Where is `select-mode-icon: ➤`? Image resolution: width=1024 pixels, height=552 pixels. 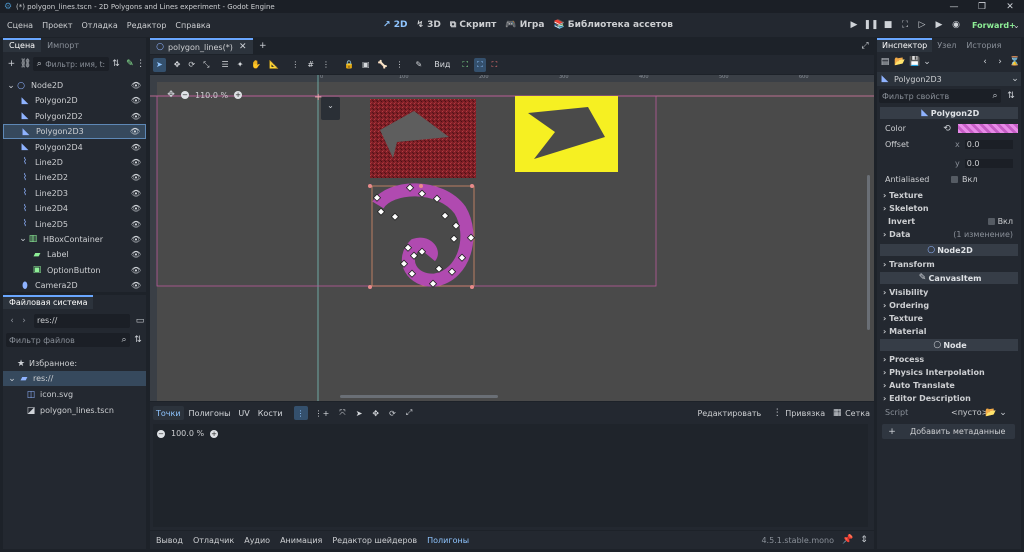
select-mode-icon: ➤ is located at coordinates (159, 64).